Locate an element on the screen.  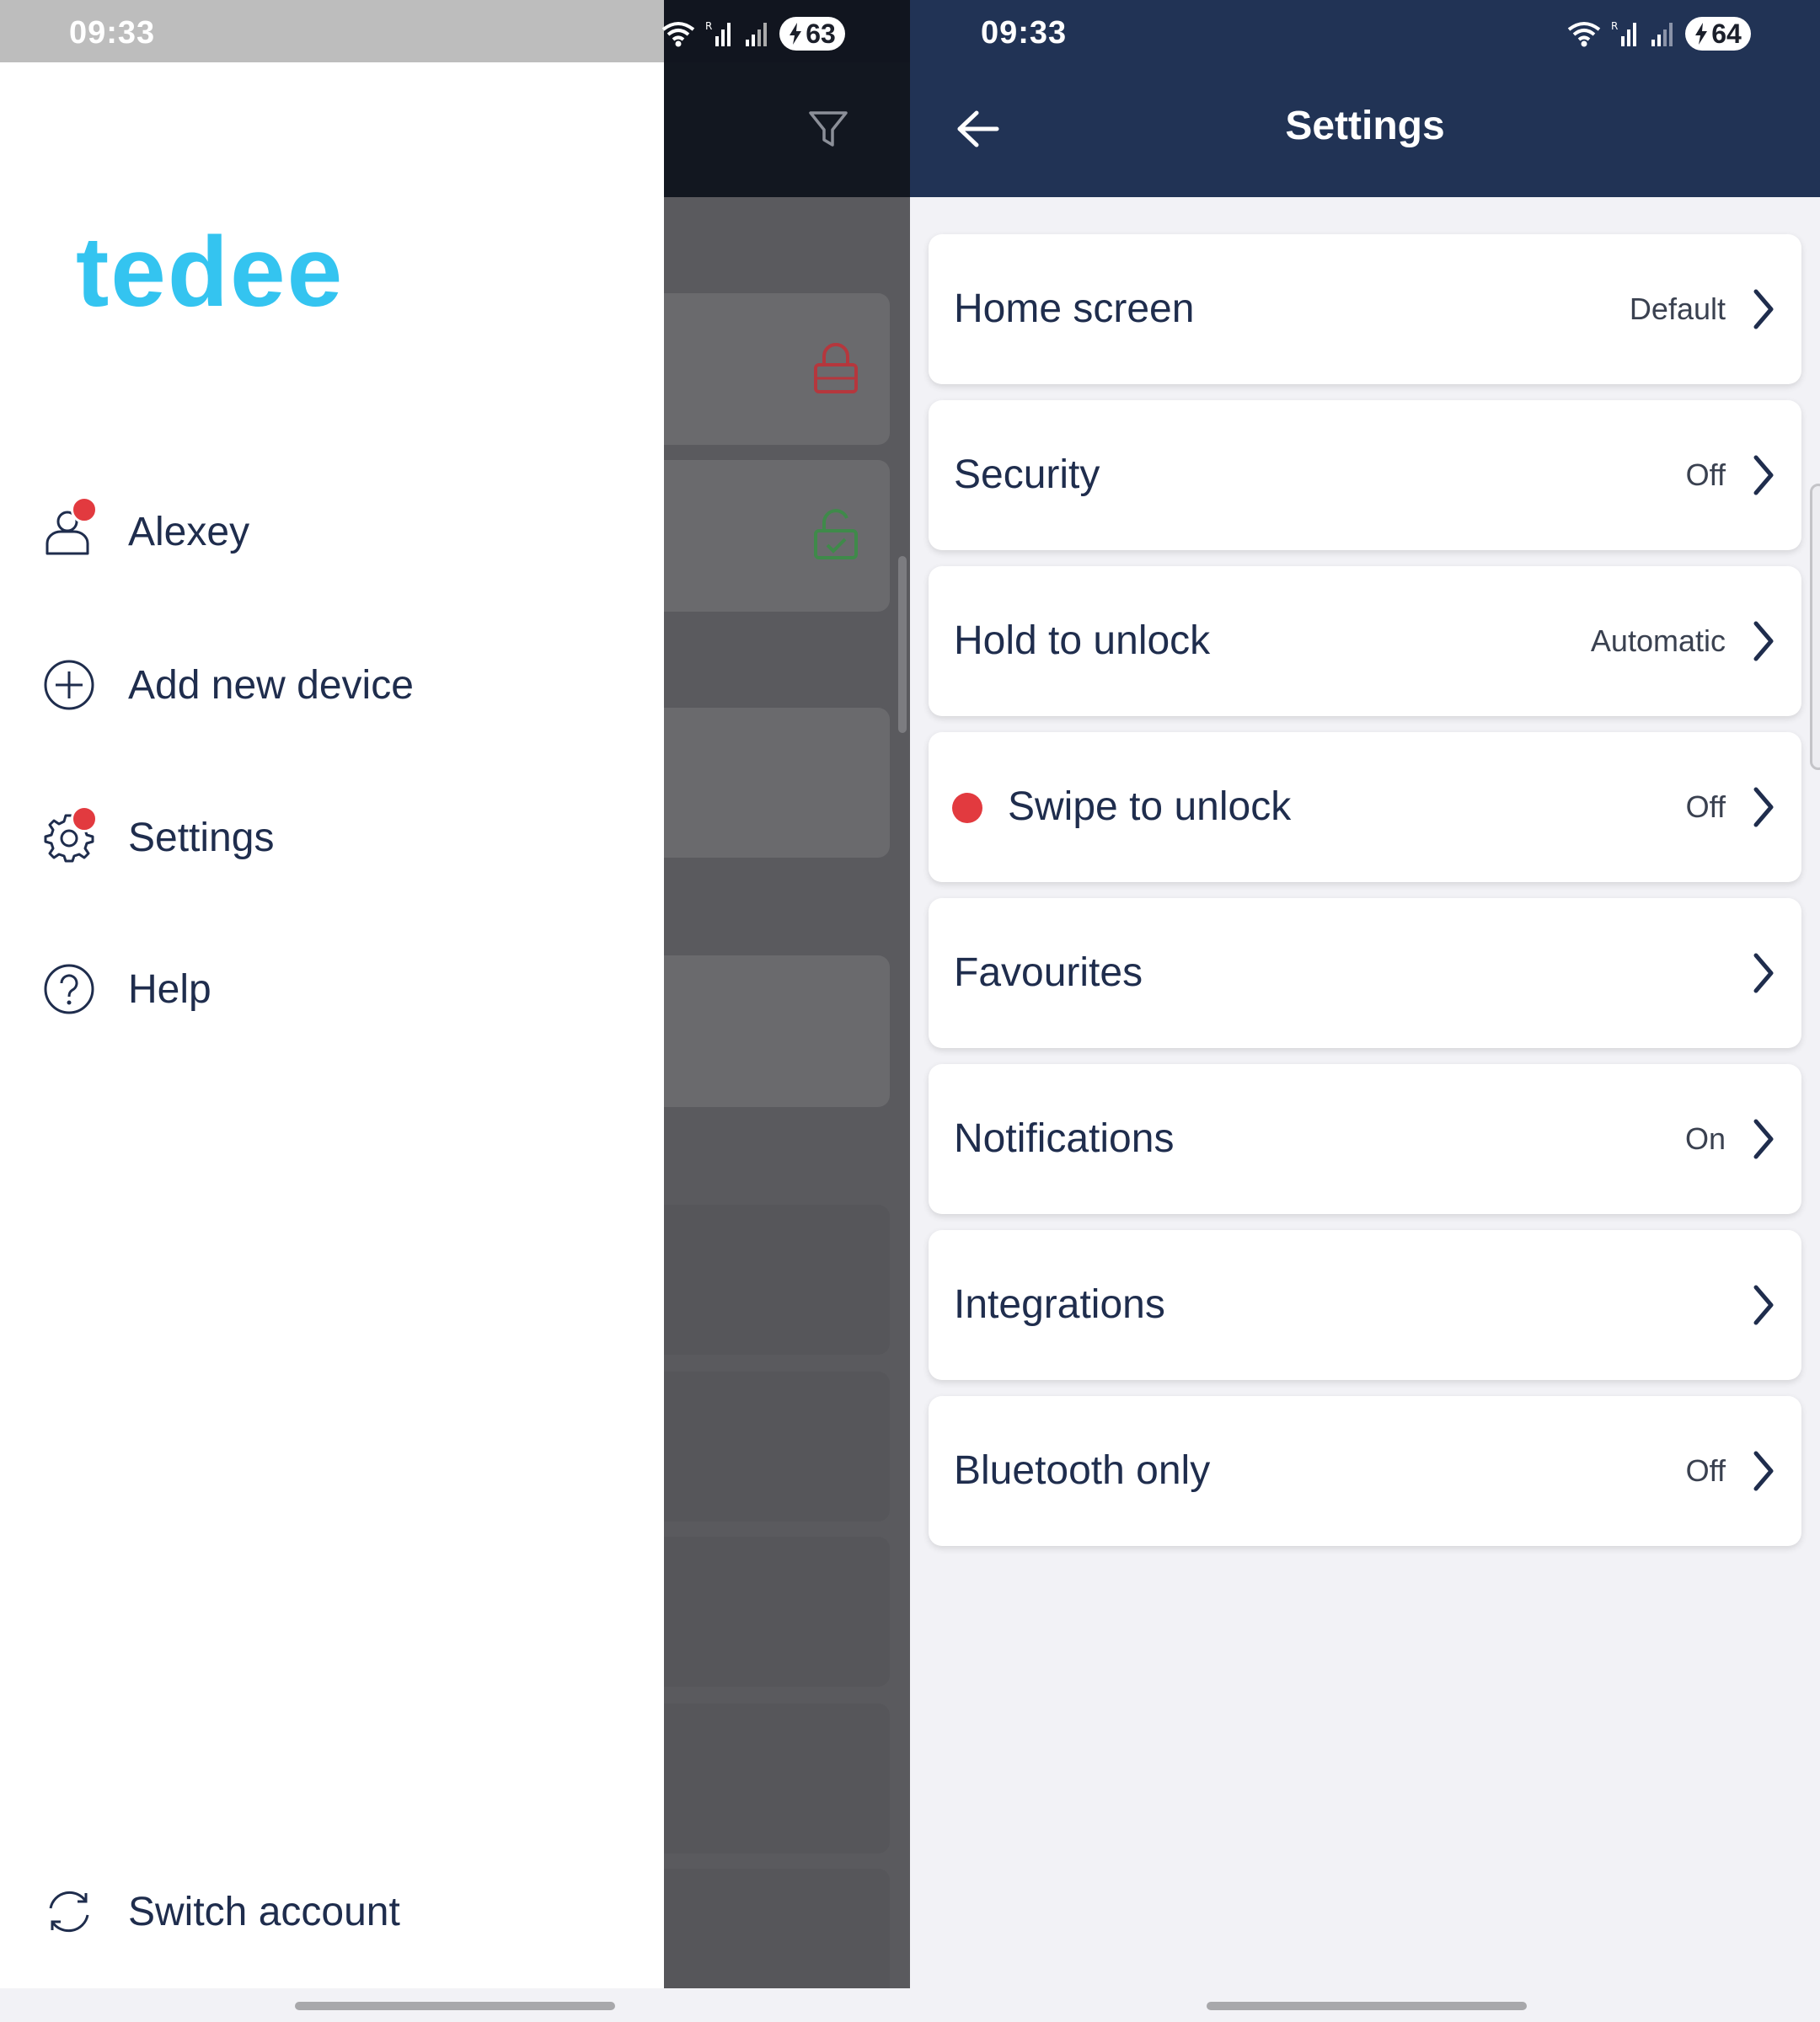
settings-row-favourites: Favourites is located at coordinates (1365, 973).